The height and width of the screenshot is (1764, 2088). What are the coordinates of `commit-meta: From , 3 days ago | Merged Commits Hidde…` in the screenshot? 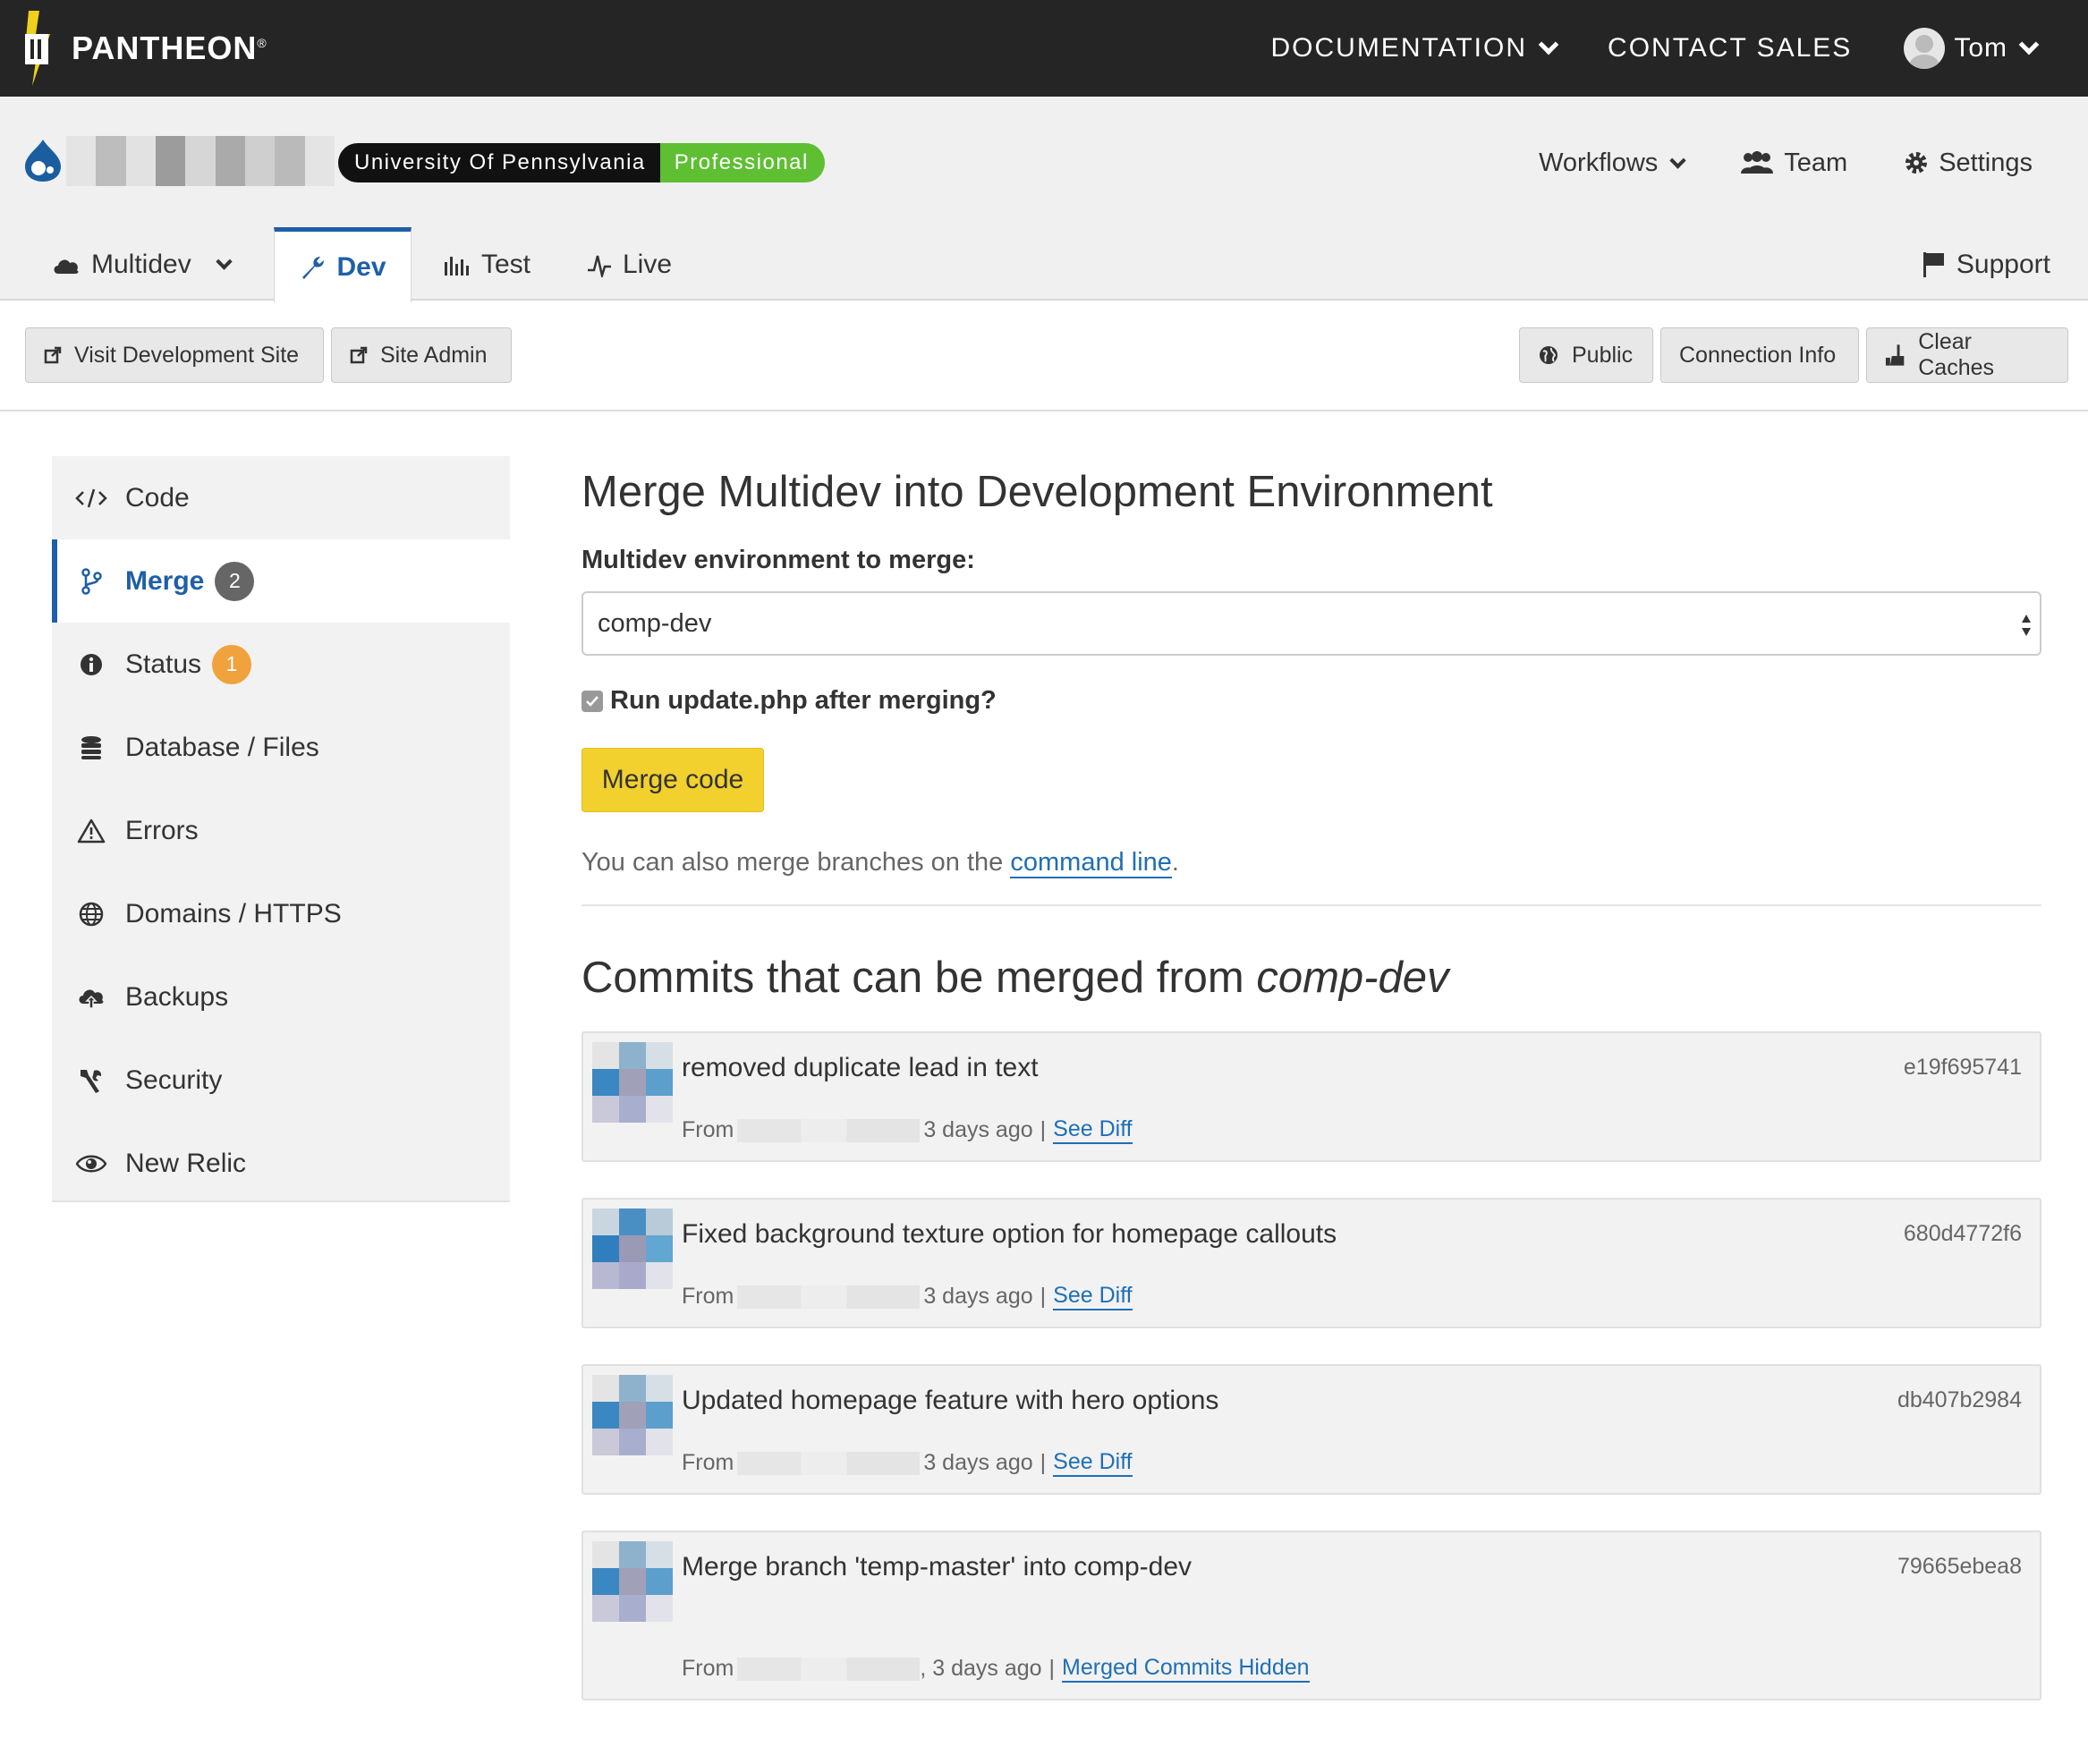 It's located at (996, 1669).